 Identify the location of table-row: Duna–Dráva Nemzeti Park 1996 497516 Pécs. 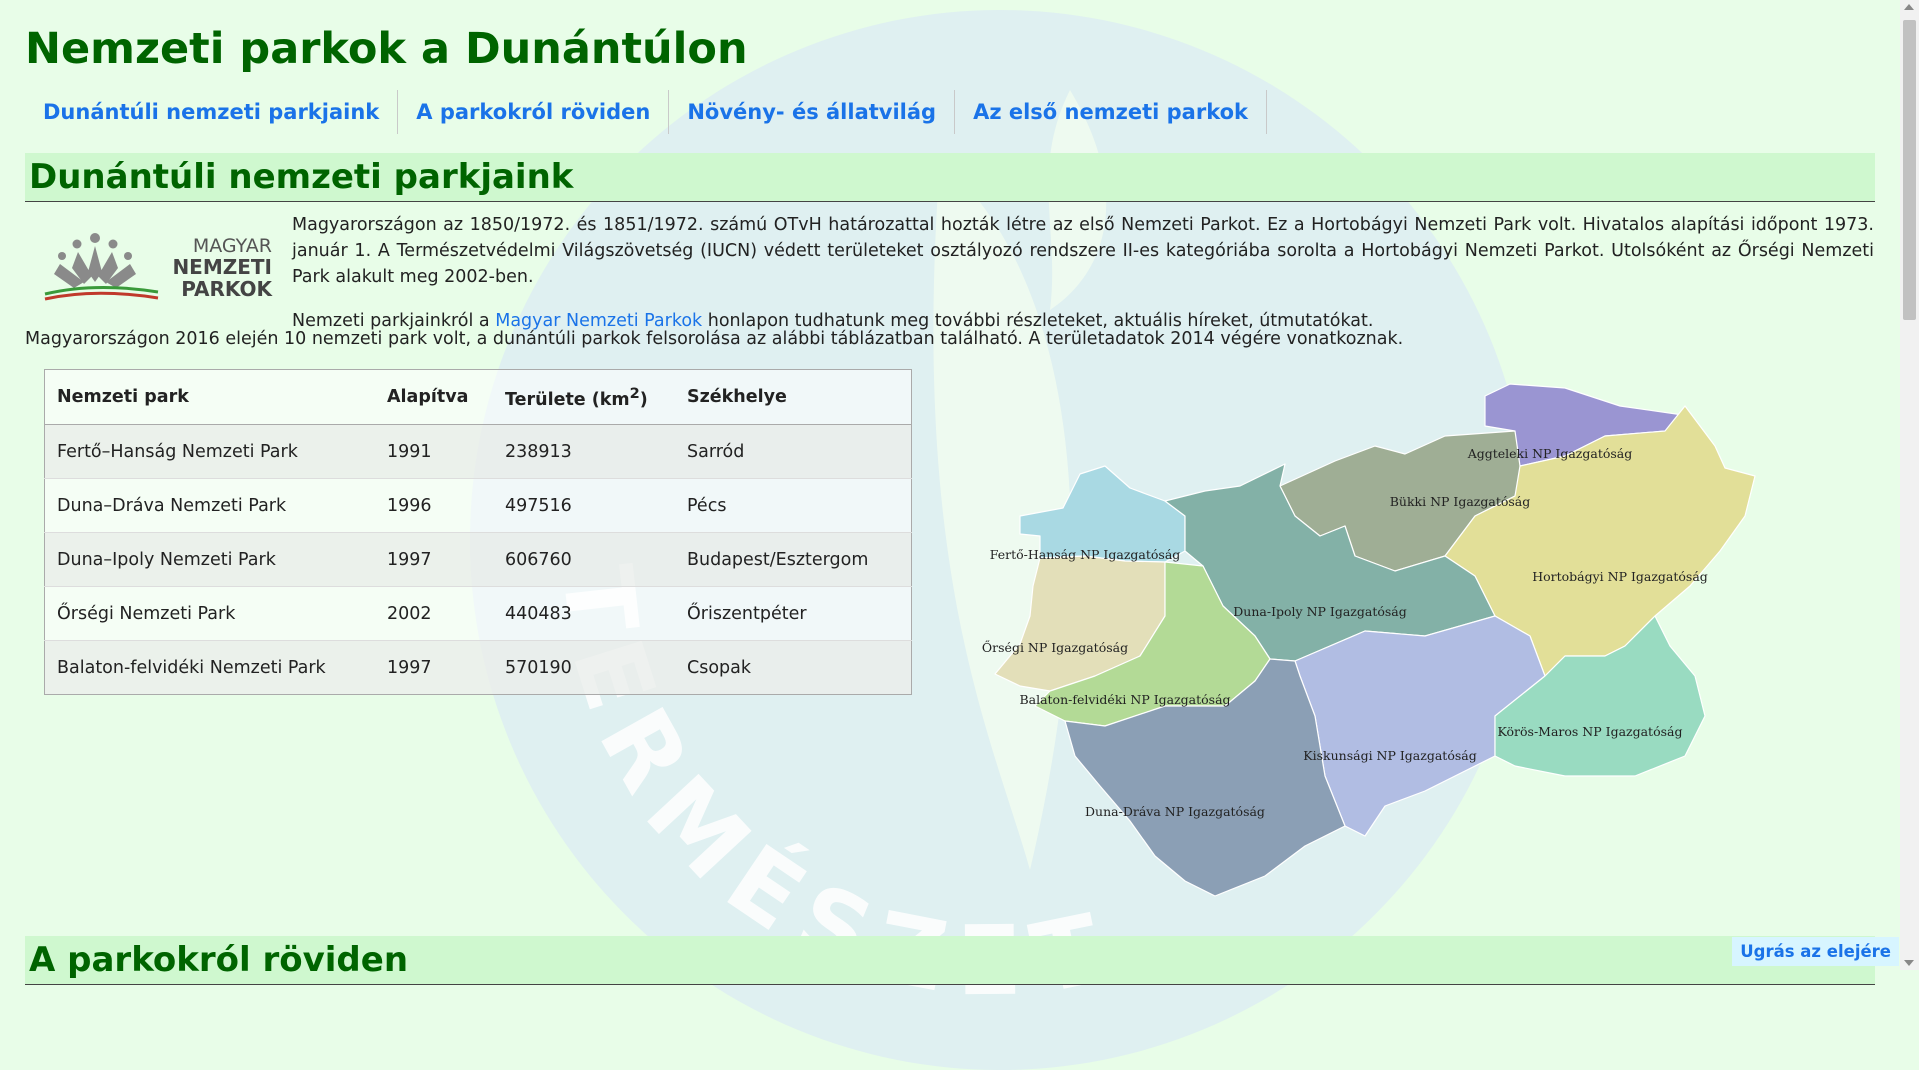
(478, 505).